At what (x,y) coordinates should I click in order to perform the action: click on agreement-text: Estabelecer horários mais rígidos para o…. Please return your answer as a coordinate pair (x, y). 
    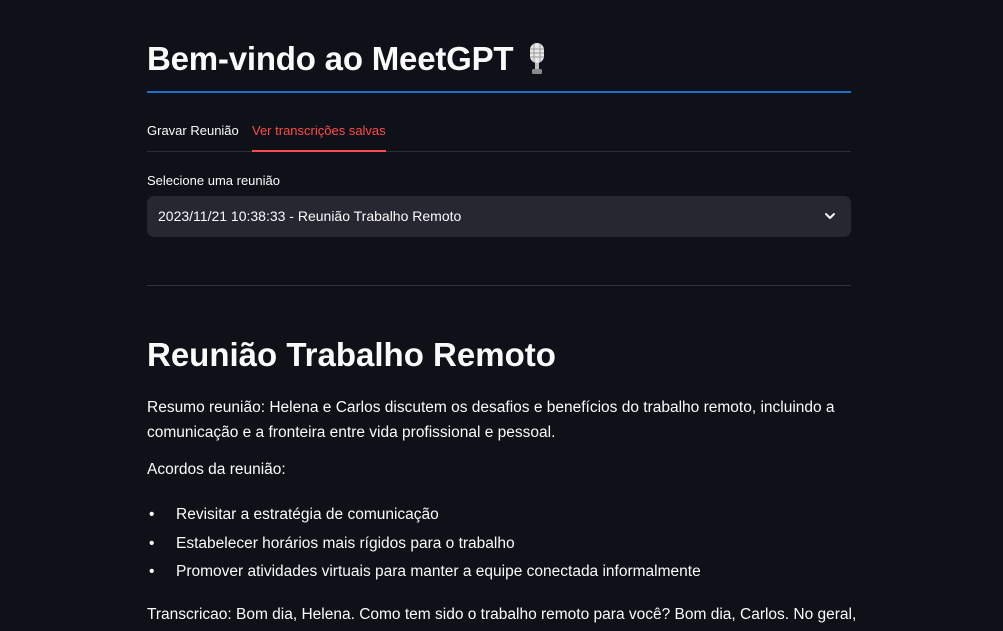
    Looking at the image, I should click on (345, 543).